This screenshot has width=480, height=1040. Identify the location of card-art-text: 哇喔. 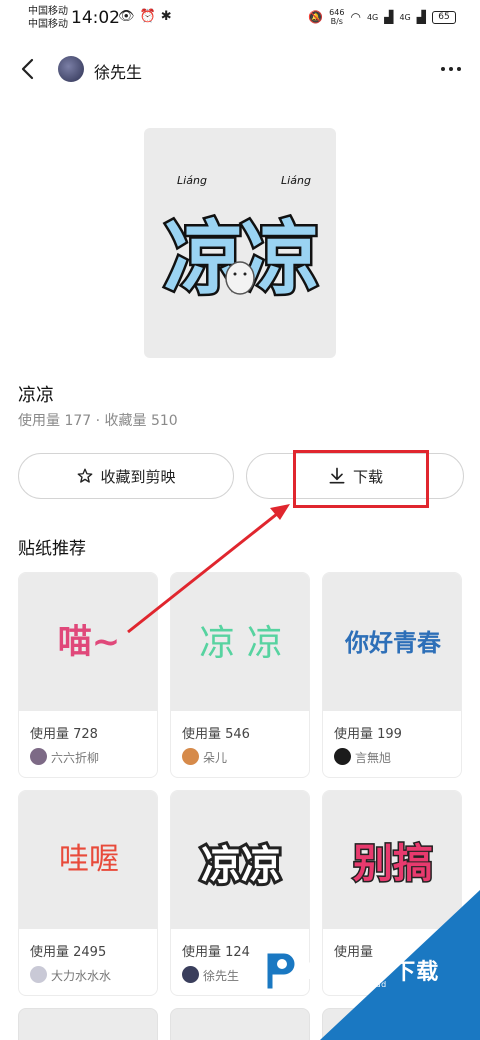
(89, 859).